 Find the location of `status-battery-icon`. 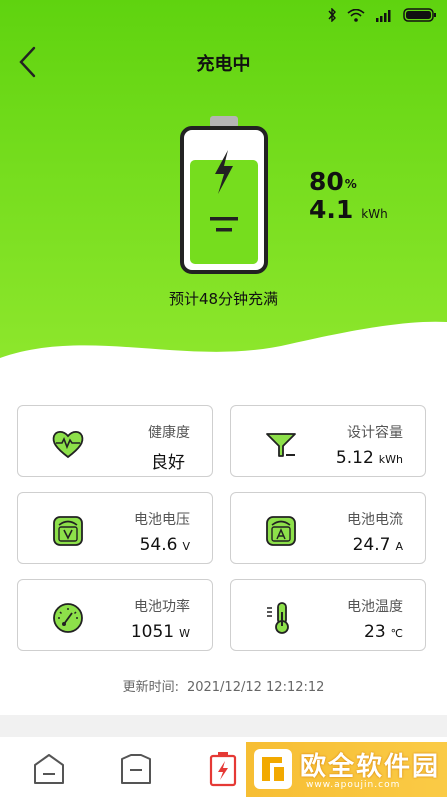

status-battery-icon is located at coordinates (419, 15).